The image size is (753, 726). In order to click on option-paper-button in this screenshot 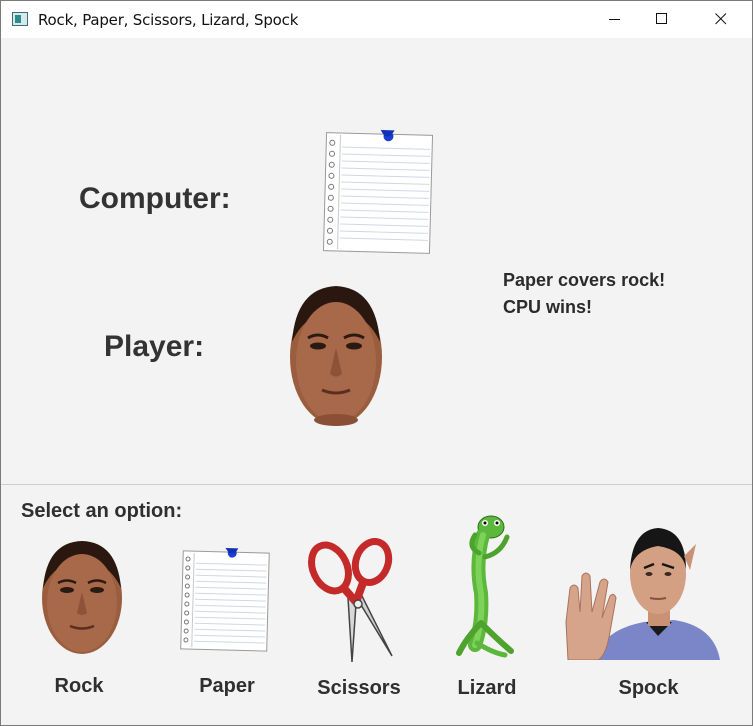, I will do `click(225, 600)`.